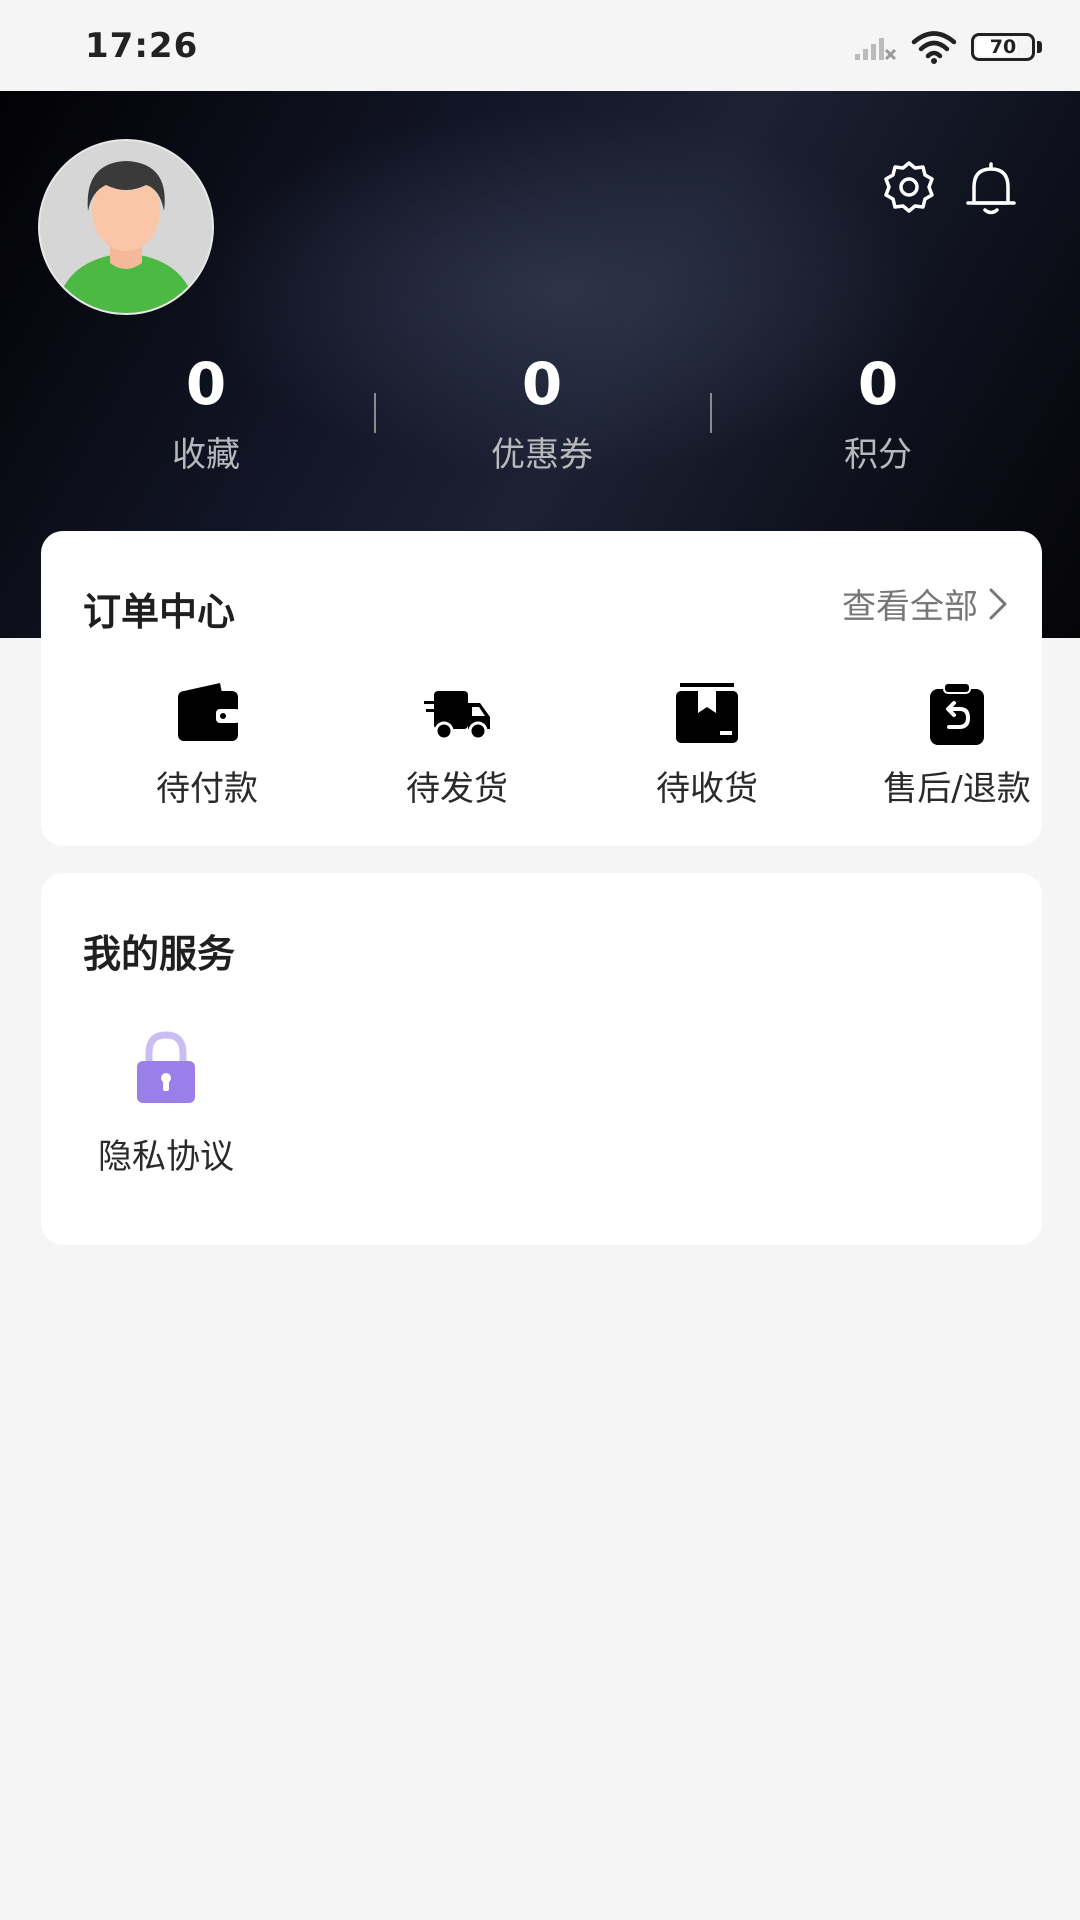 Image resolution: width=1080 pixels, height=1920 pixels. What do you see at coordinates (934, 47) in the screenshot?
I see `wifi-icon` at bounding box center [934, 47].